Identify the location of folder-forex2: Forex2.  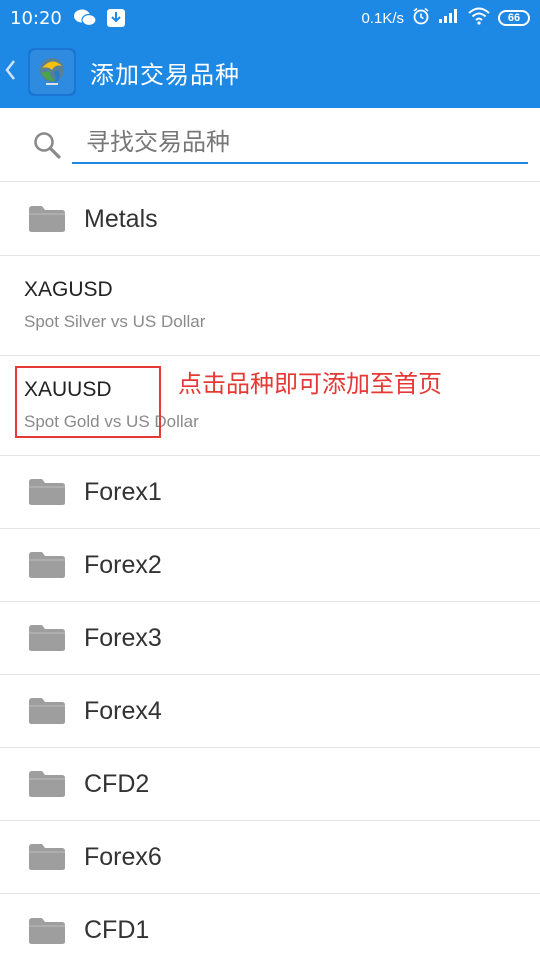
(270, 565).